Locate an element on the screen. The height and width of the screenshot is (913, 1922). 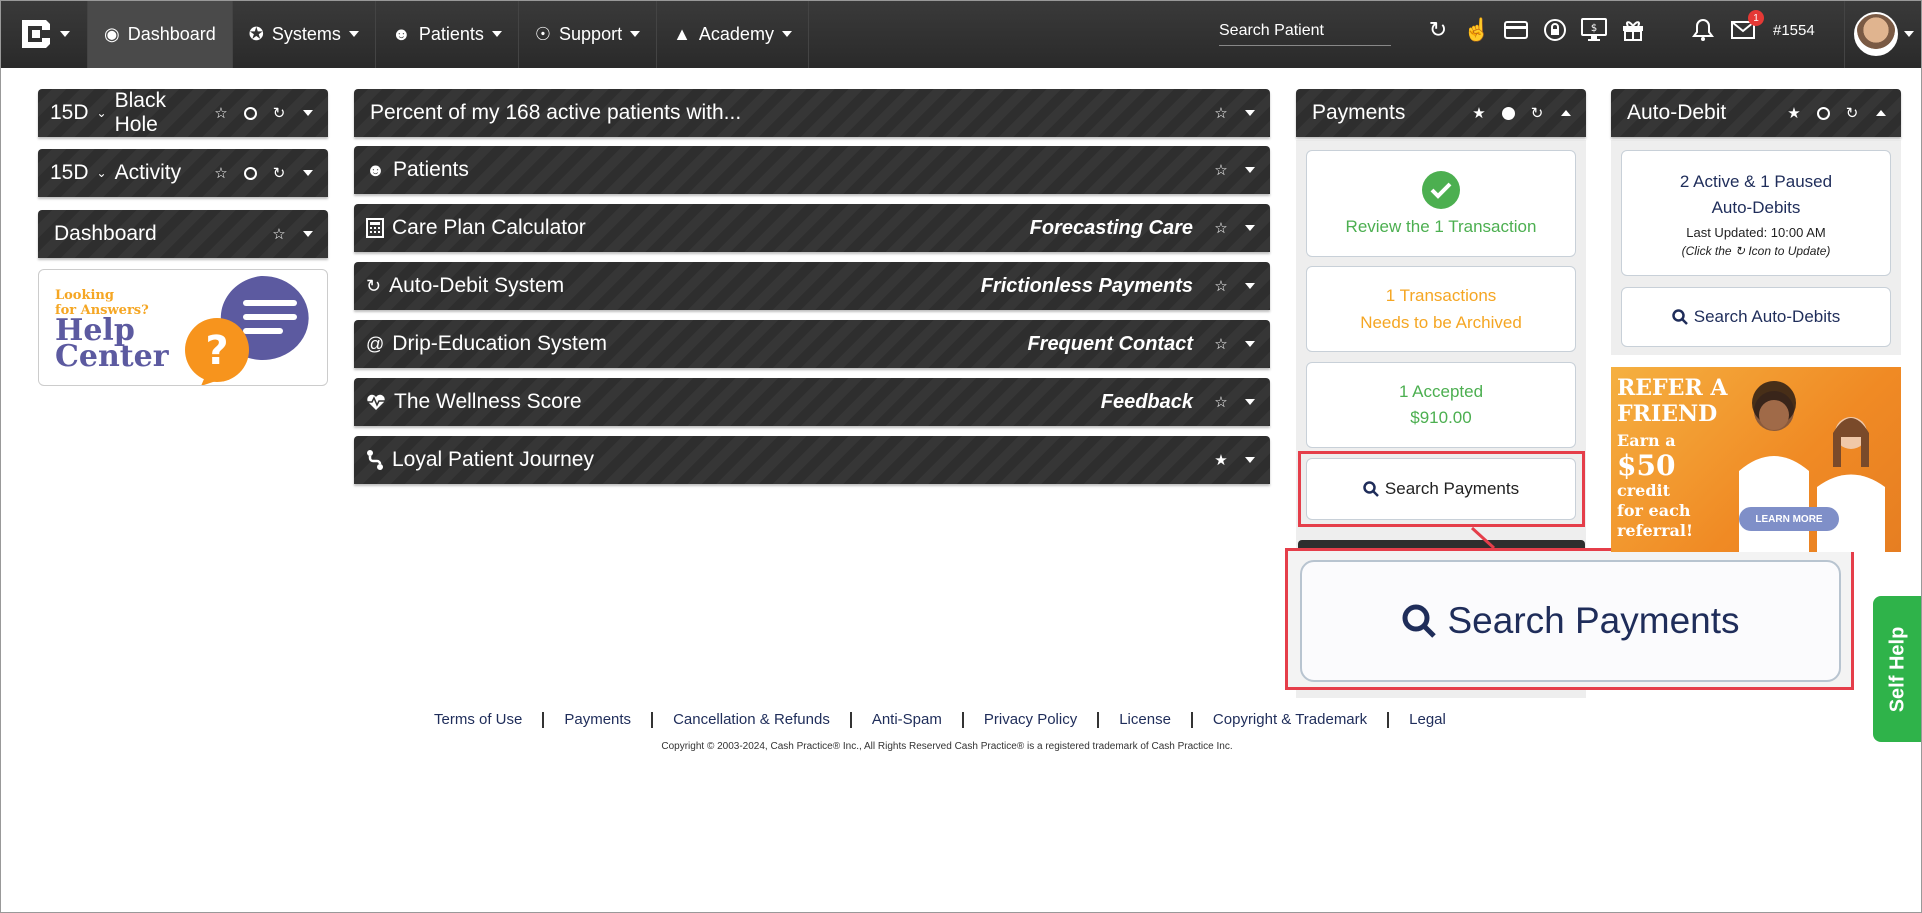
credit-card-icon is located at coordinates (1516, 30).